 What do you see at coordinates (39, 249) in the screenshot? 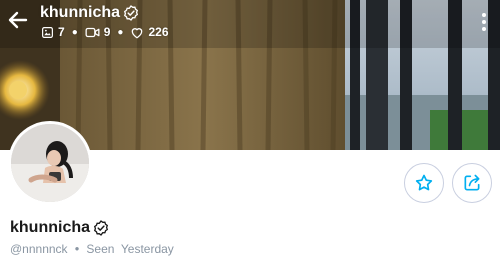
I see `profile-handle: @nnnnnck` at bounding box center [39, 249].